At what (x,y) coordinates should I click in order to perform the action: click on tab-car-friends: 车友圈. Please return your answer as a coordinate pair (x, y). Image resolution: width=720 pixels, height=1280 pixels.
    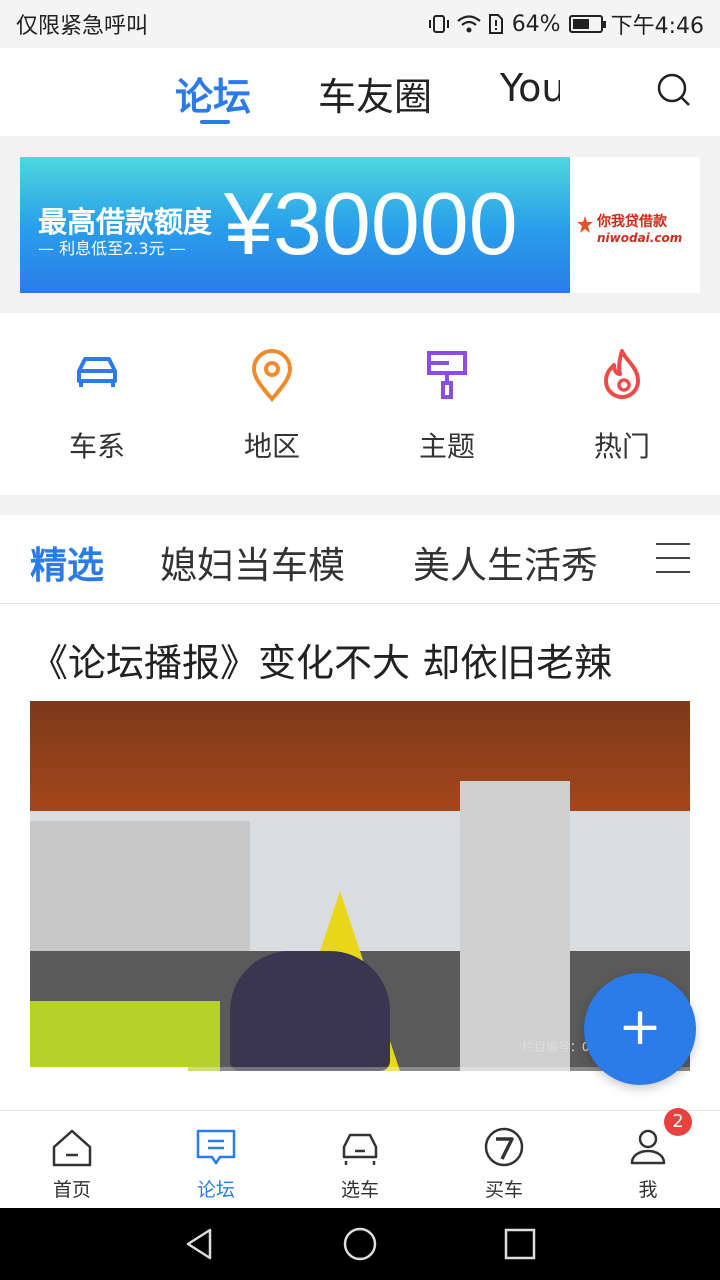
    Looking at the image, I should click on (375, 93).